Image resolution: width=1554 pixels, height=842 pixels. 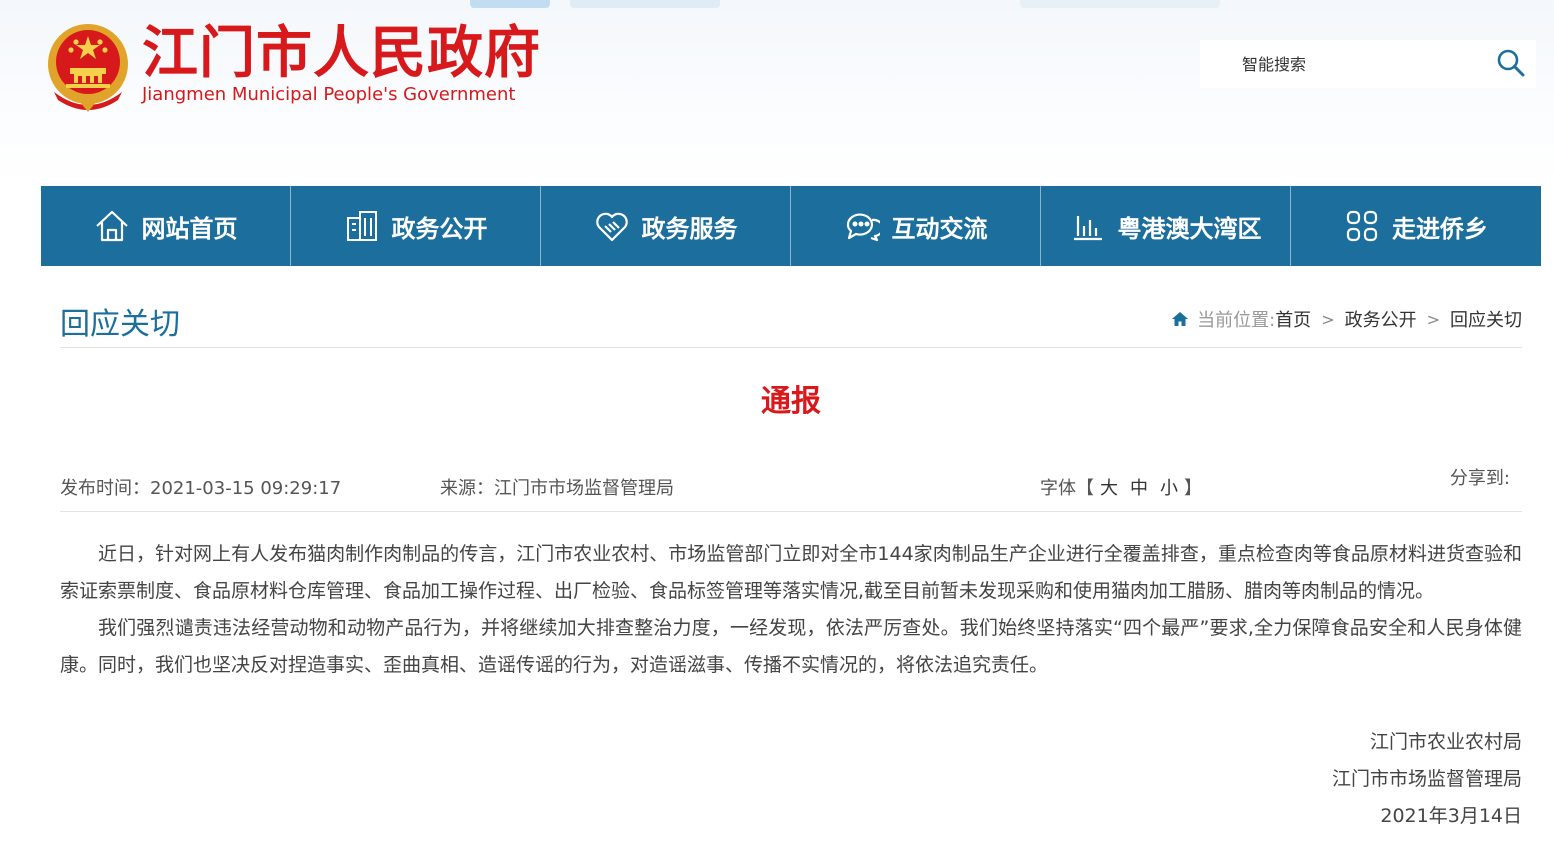 I want to click on nav-item-gov-affairs: 政务公开, so click(x=416, y=226).